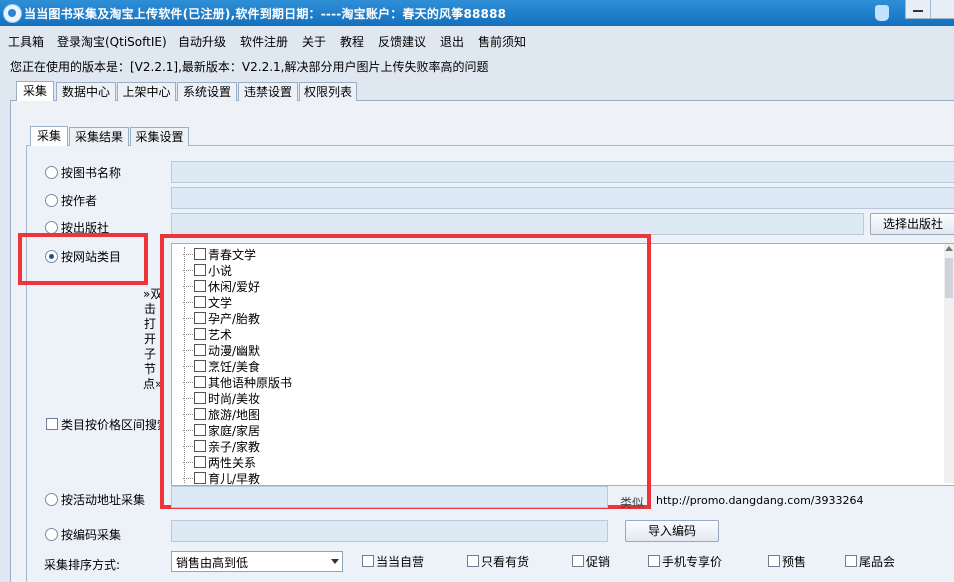 The image size is (954, 582). Describe the element at coordinates (368, 561) in the screenshot. I see `checkbox-dangdang-self` at that location.